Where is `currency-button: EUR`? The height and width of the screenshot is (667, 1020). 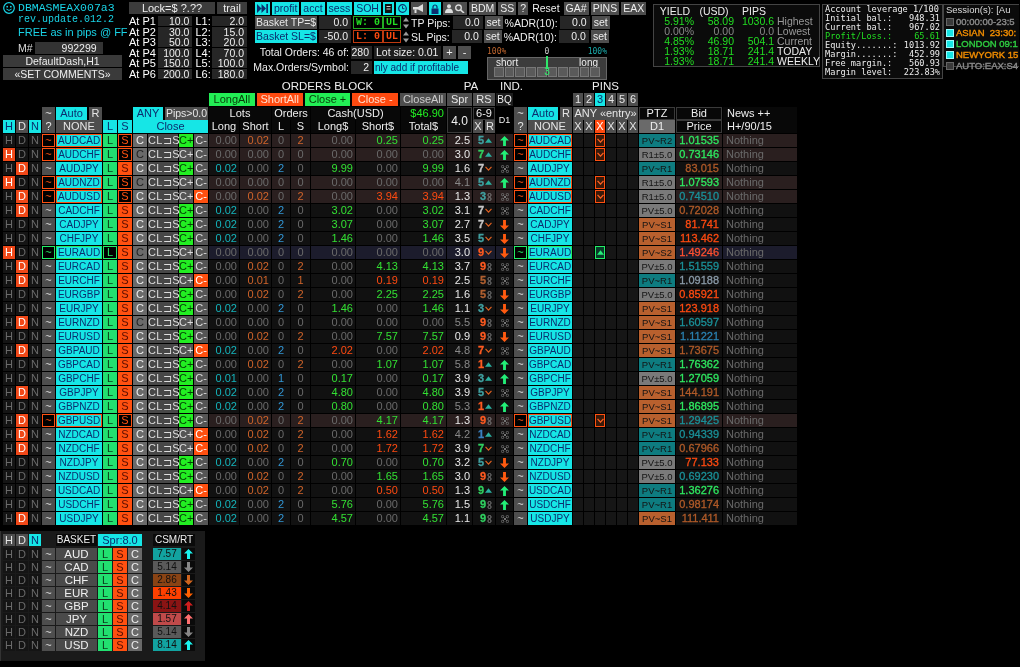
currency-button: EUR is located at coordinates (76, 593).